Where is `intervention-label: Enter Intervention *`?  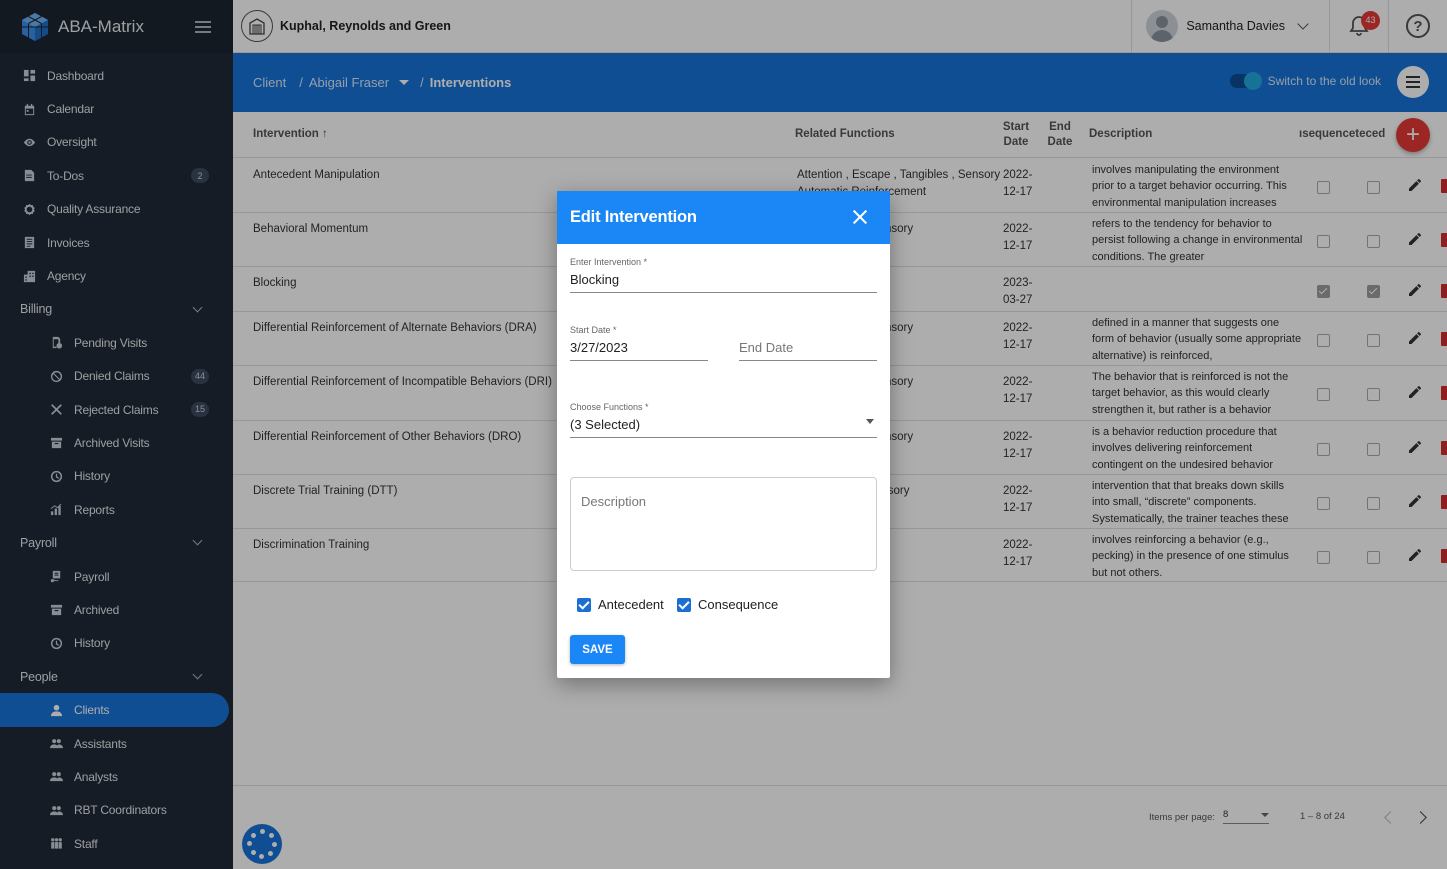
intervention-label: Enter Intervention * is located at coordinates (609, 262).